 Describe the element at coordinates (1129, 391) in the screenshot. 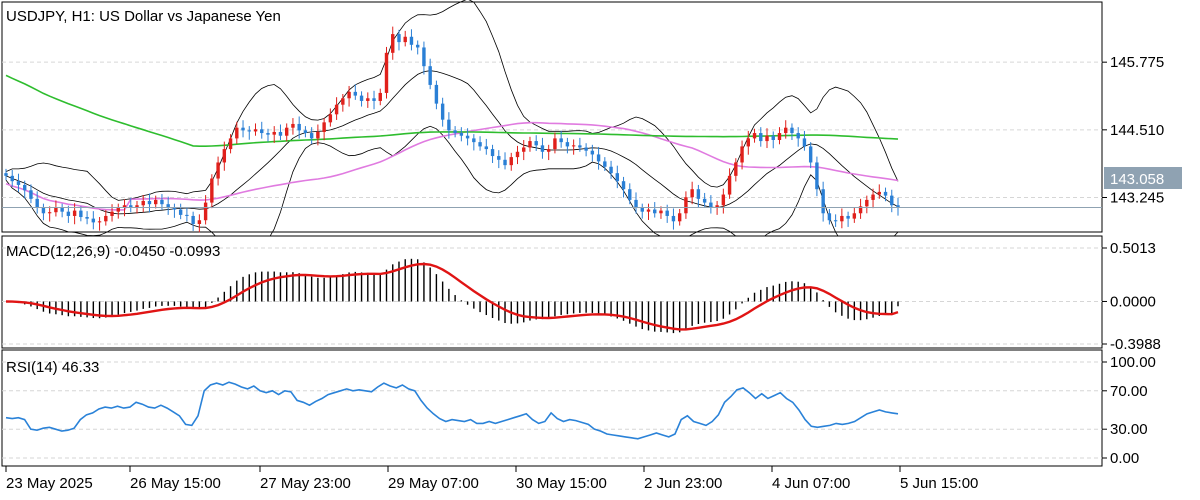

I see `rsi-tick-label: 70.00` at that location.